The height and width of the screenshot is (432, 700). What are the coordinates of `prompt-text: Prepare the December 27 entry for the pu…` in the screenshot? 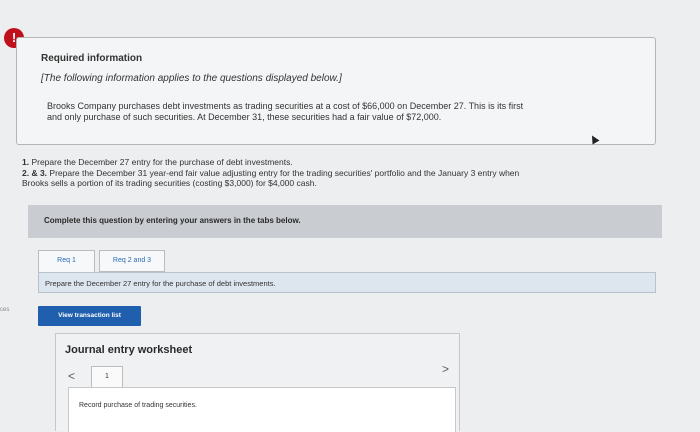 It's located at (160, 283).